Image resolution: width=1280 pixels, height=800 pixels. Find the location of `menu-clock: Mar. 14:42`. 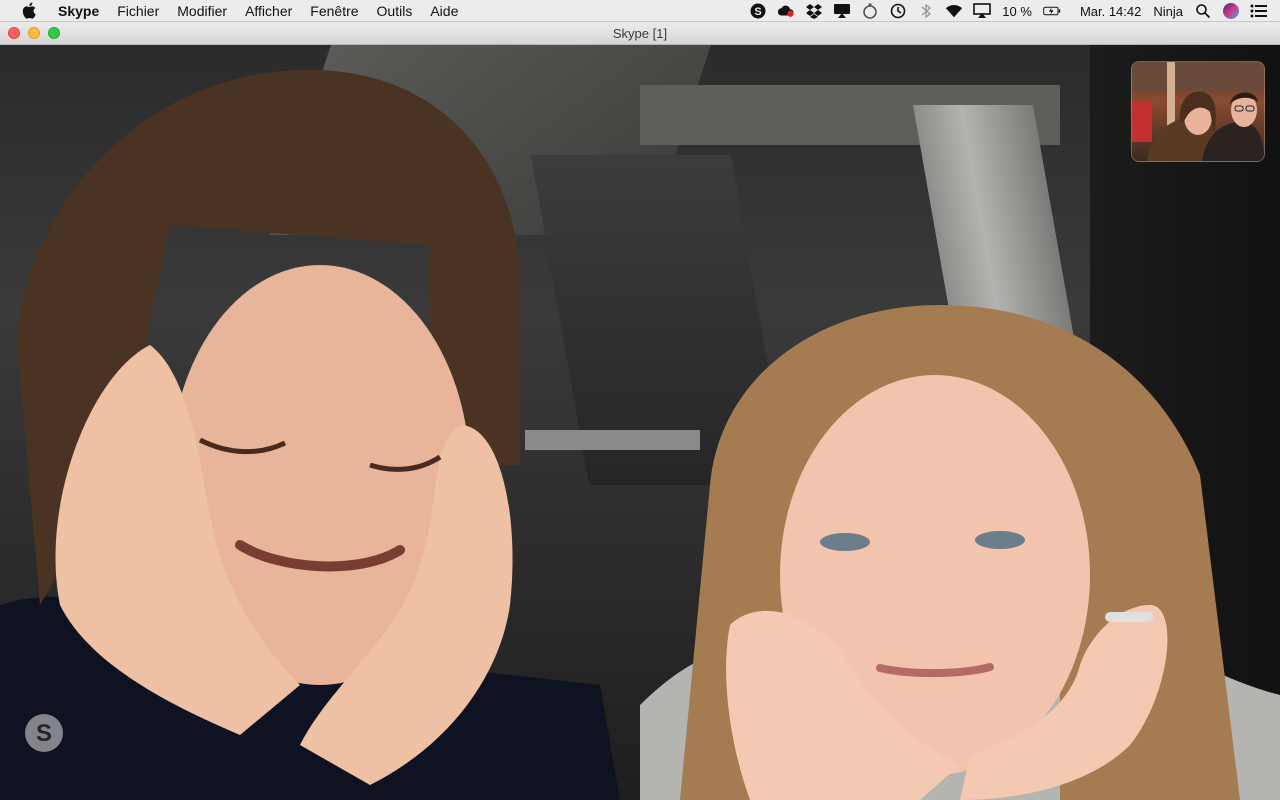

menu-clock: Mar. 14:42 is located at coordinates (1110, 11).